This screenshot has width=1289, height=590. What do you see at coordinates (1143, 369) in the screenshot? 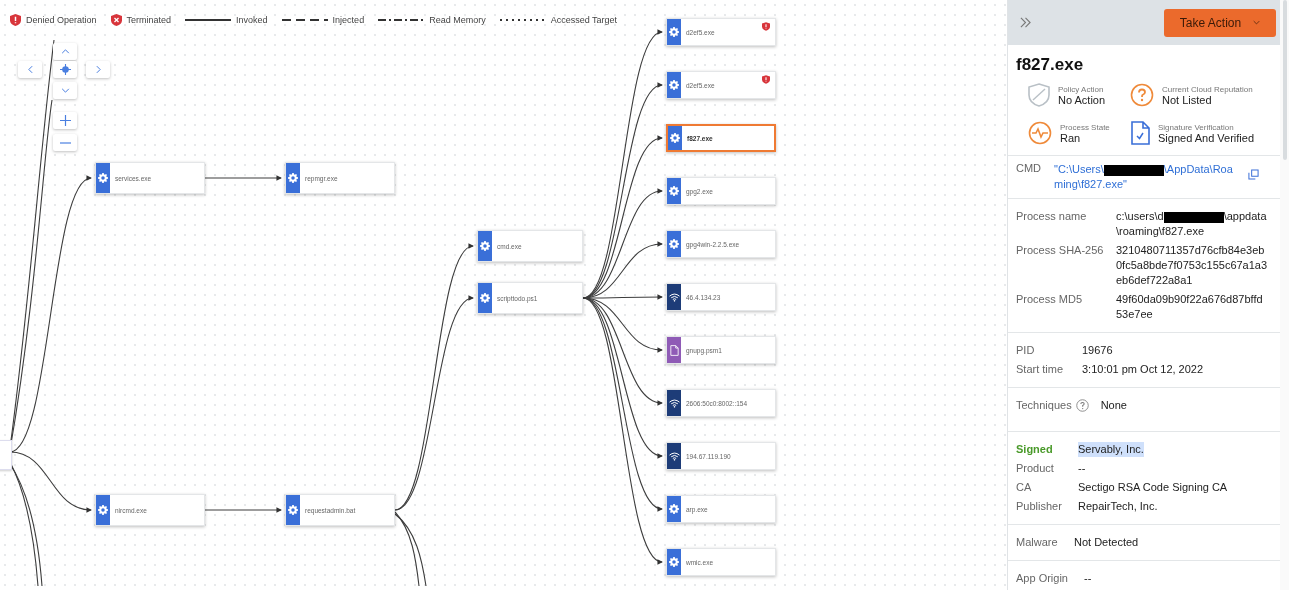
I see `field-value: 3:10:01 pm Oct 12, 2022` at bounding box center [1143, 369].